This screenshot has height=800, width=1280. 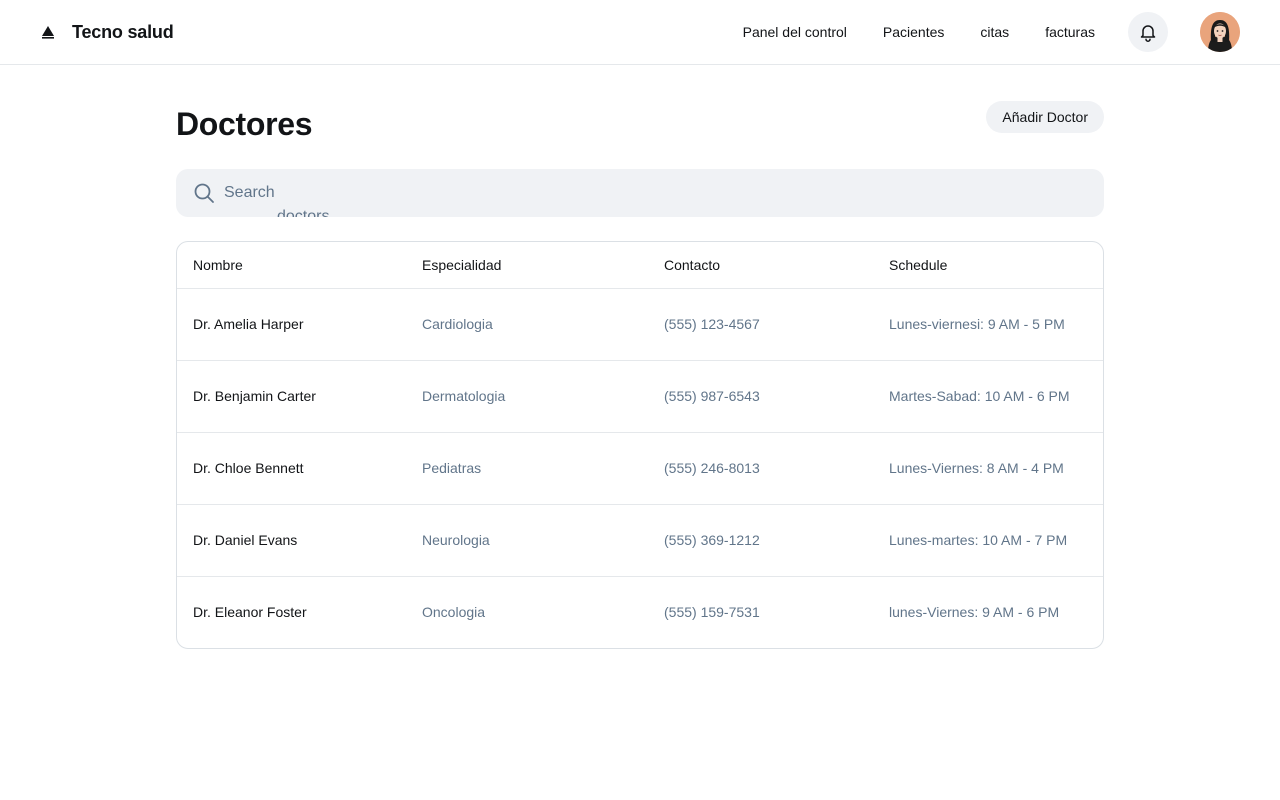 I want to click on table-header-row: Nombre Especialidad Contacto Schedule, so click(x=640, y=265).